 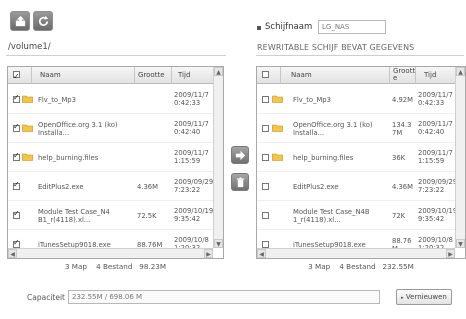 I want to click on disc-vertical-scrollbar: ▲ ▼, so click(x=460, y=157).